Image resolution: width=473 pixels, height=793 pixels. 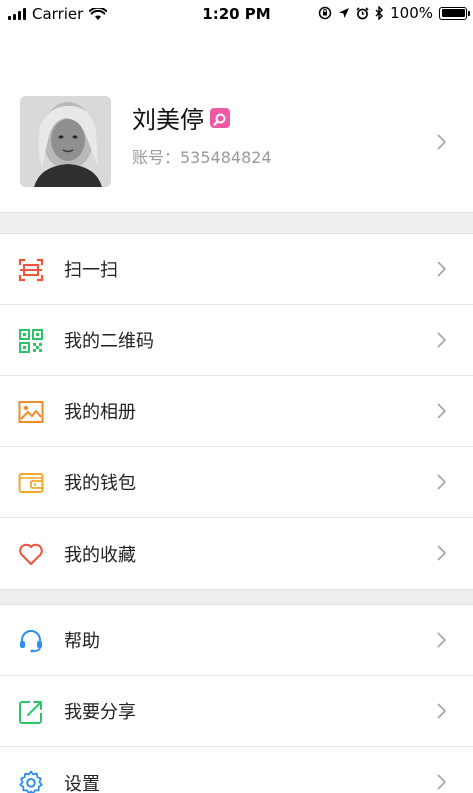 I want to click on profile-name-text: 刘美停, so click(x=168, y=120).